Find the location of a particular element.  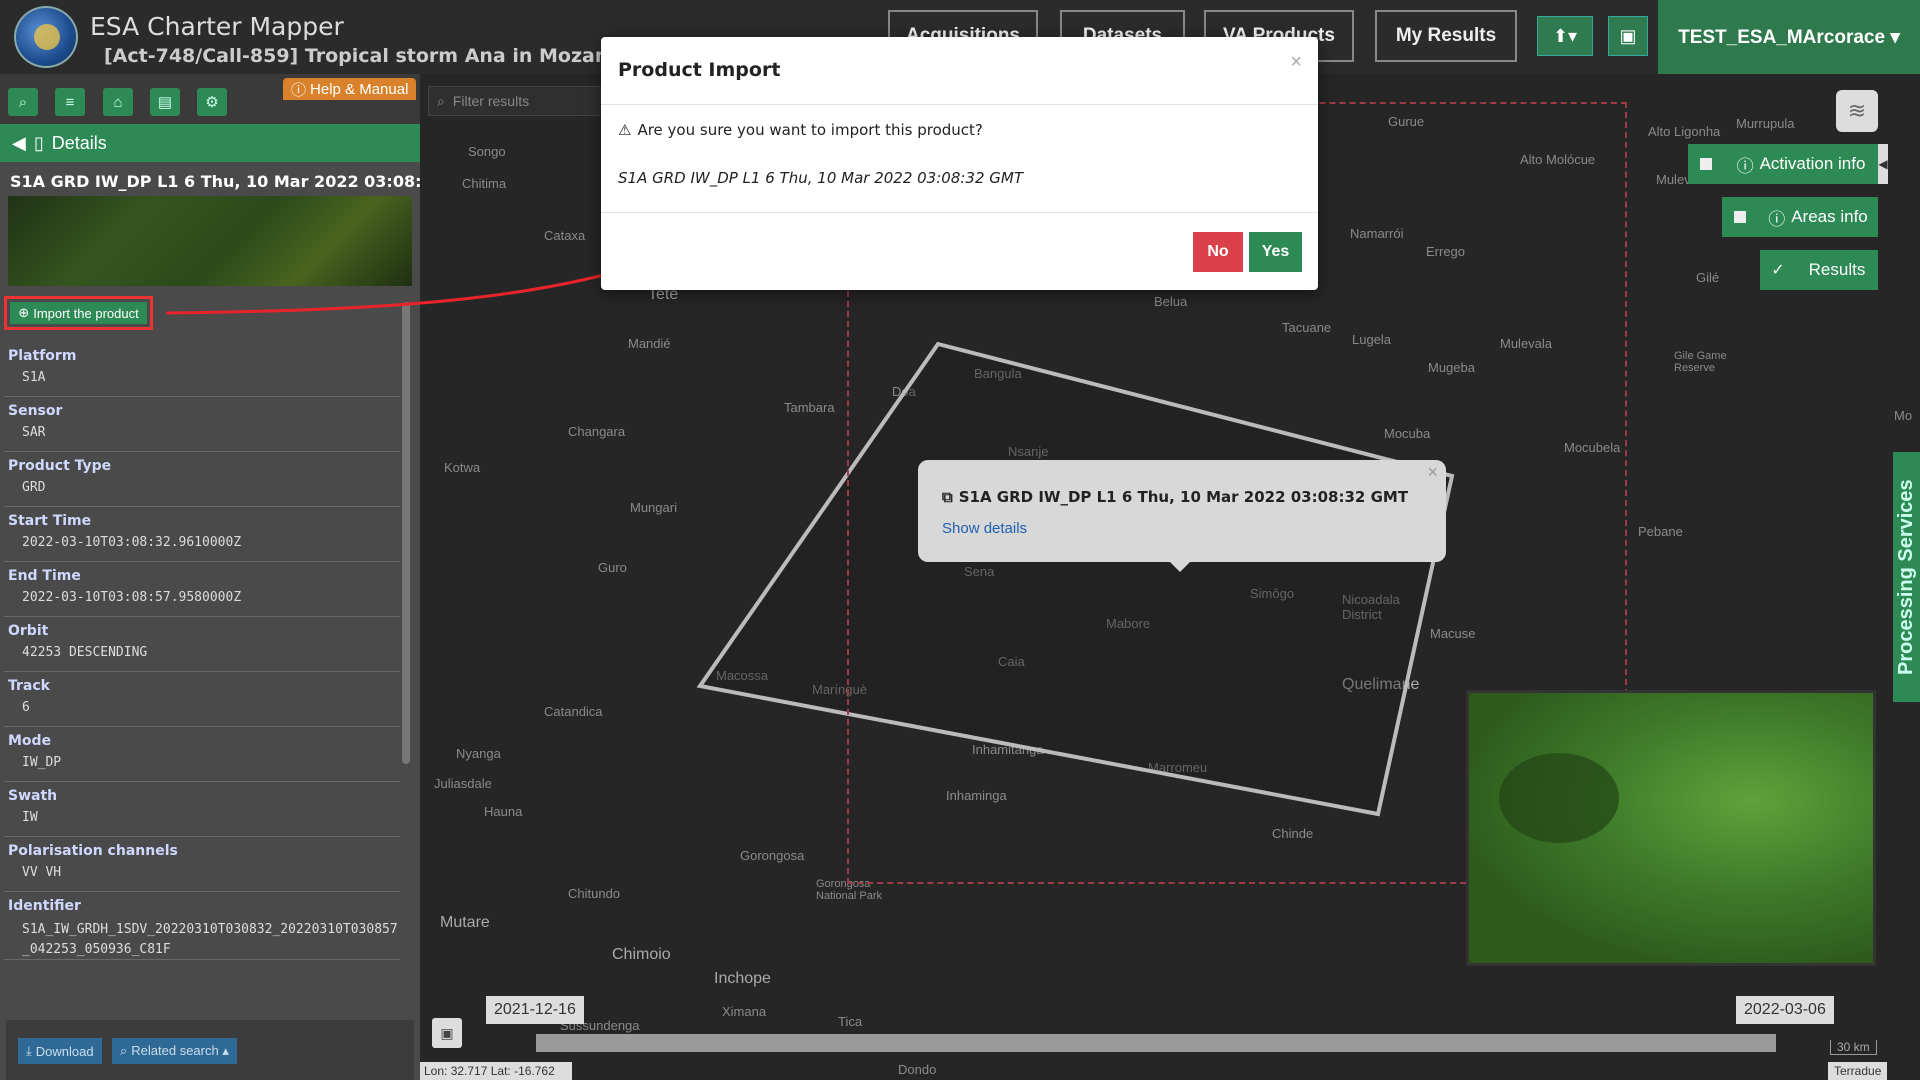

yes-button: Yes is located at coordinates (1275, 252).